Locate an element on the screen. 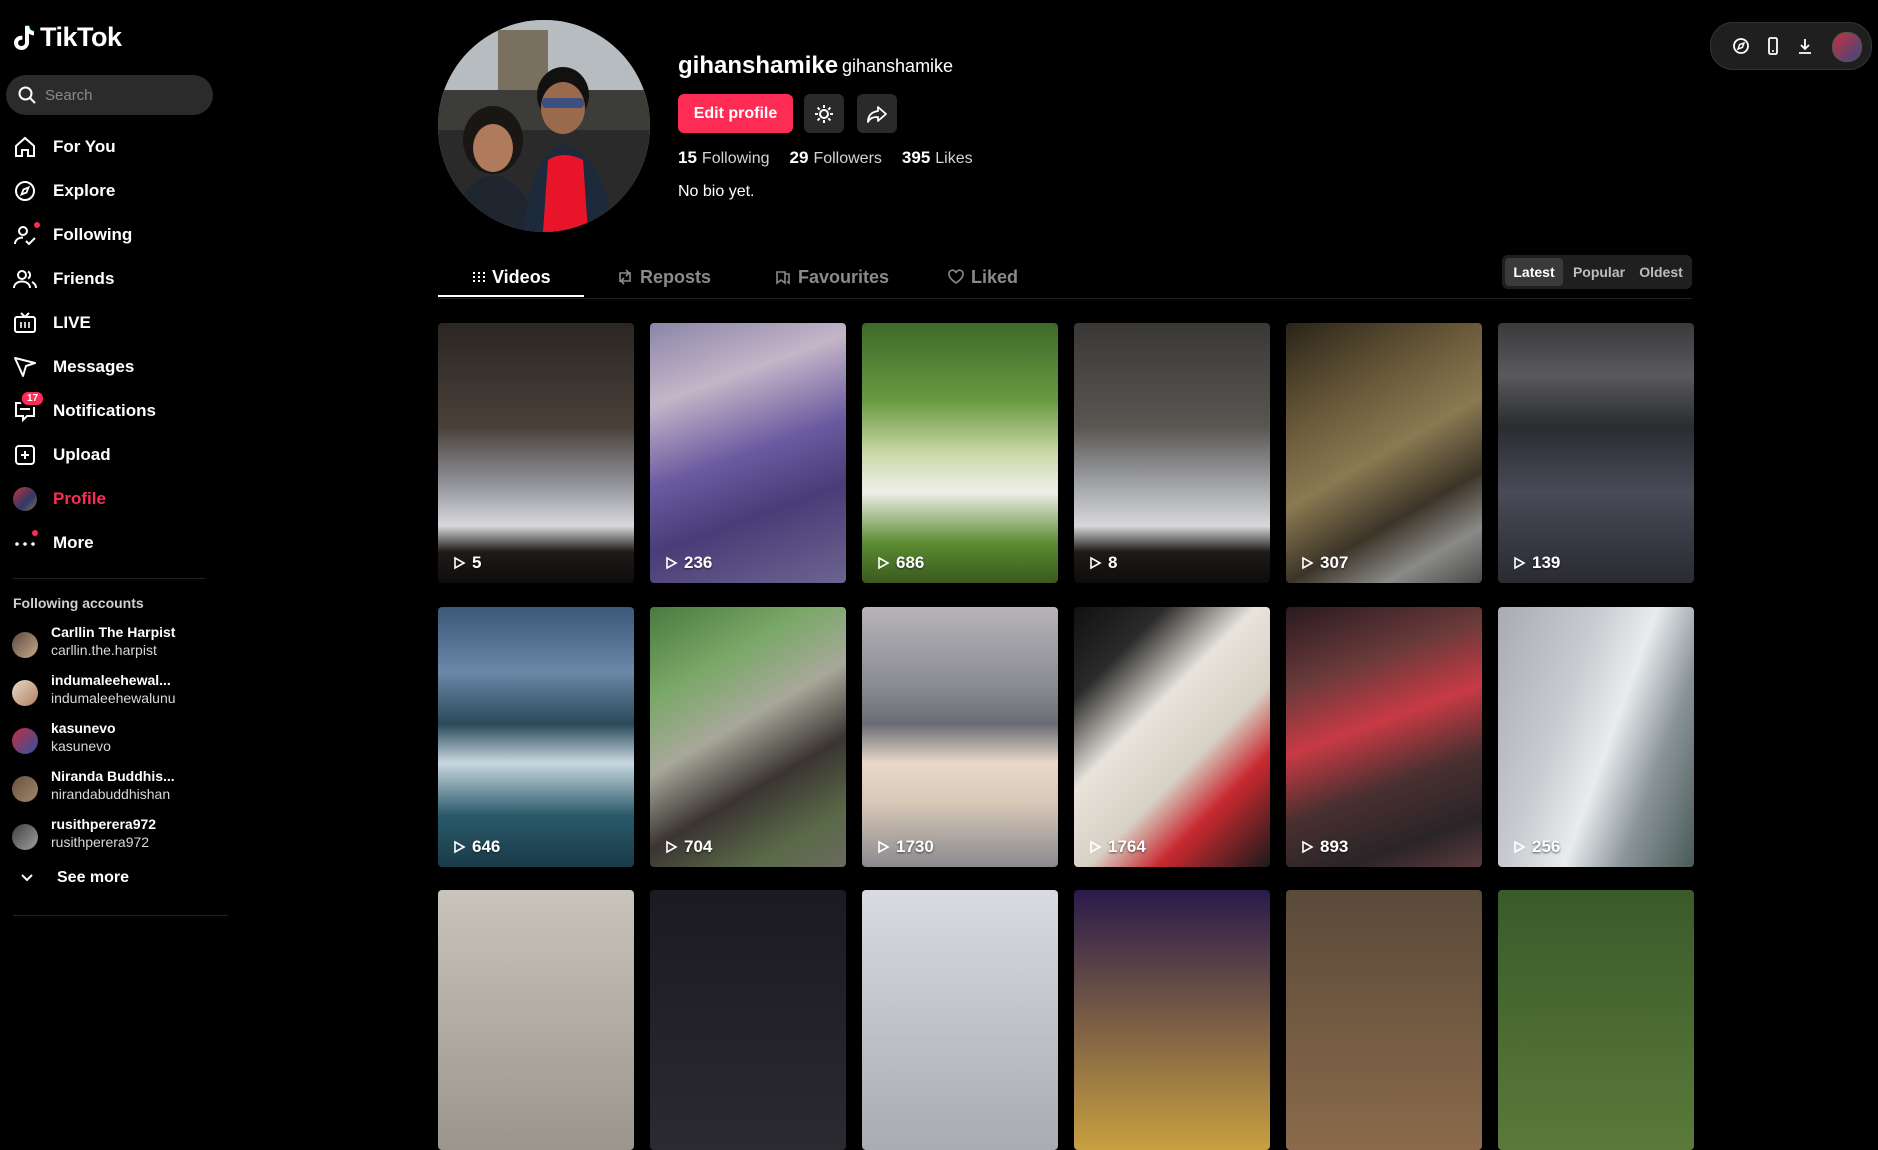  settings-button is located at coordinates (824, 113).